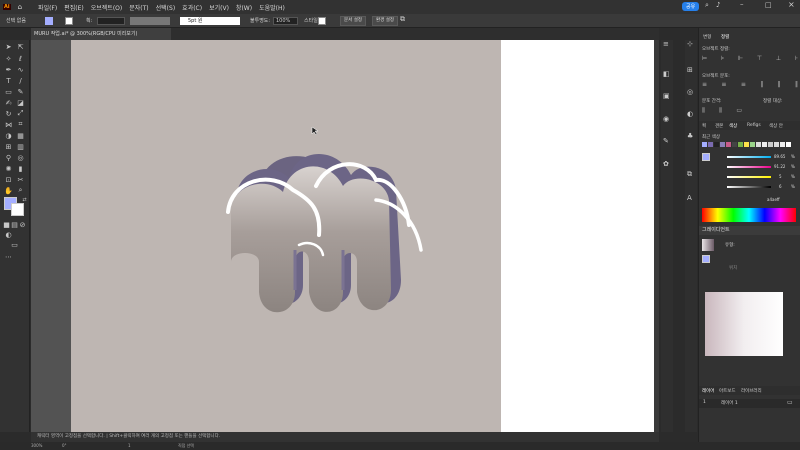 This screenshot has height=450, width=800. Describe the element at coordinates (8, 256) in the screenshot. I see `more-tools-icon: ⋯` at that location.